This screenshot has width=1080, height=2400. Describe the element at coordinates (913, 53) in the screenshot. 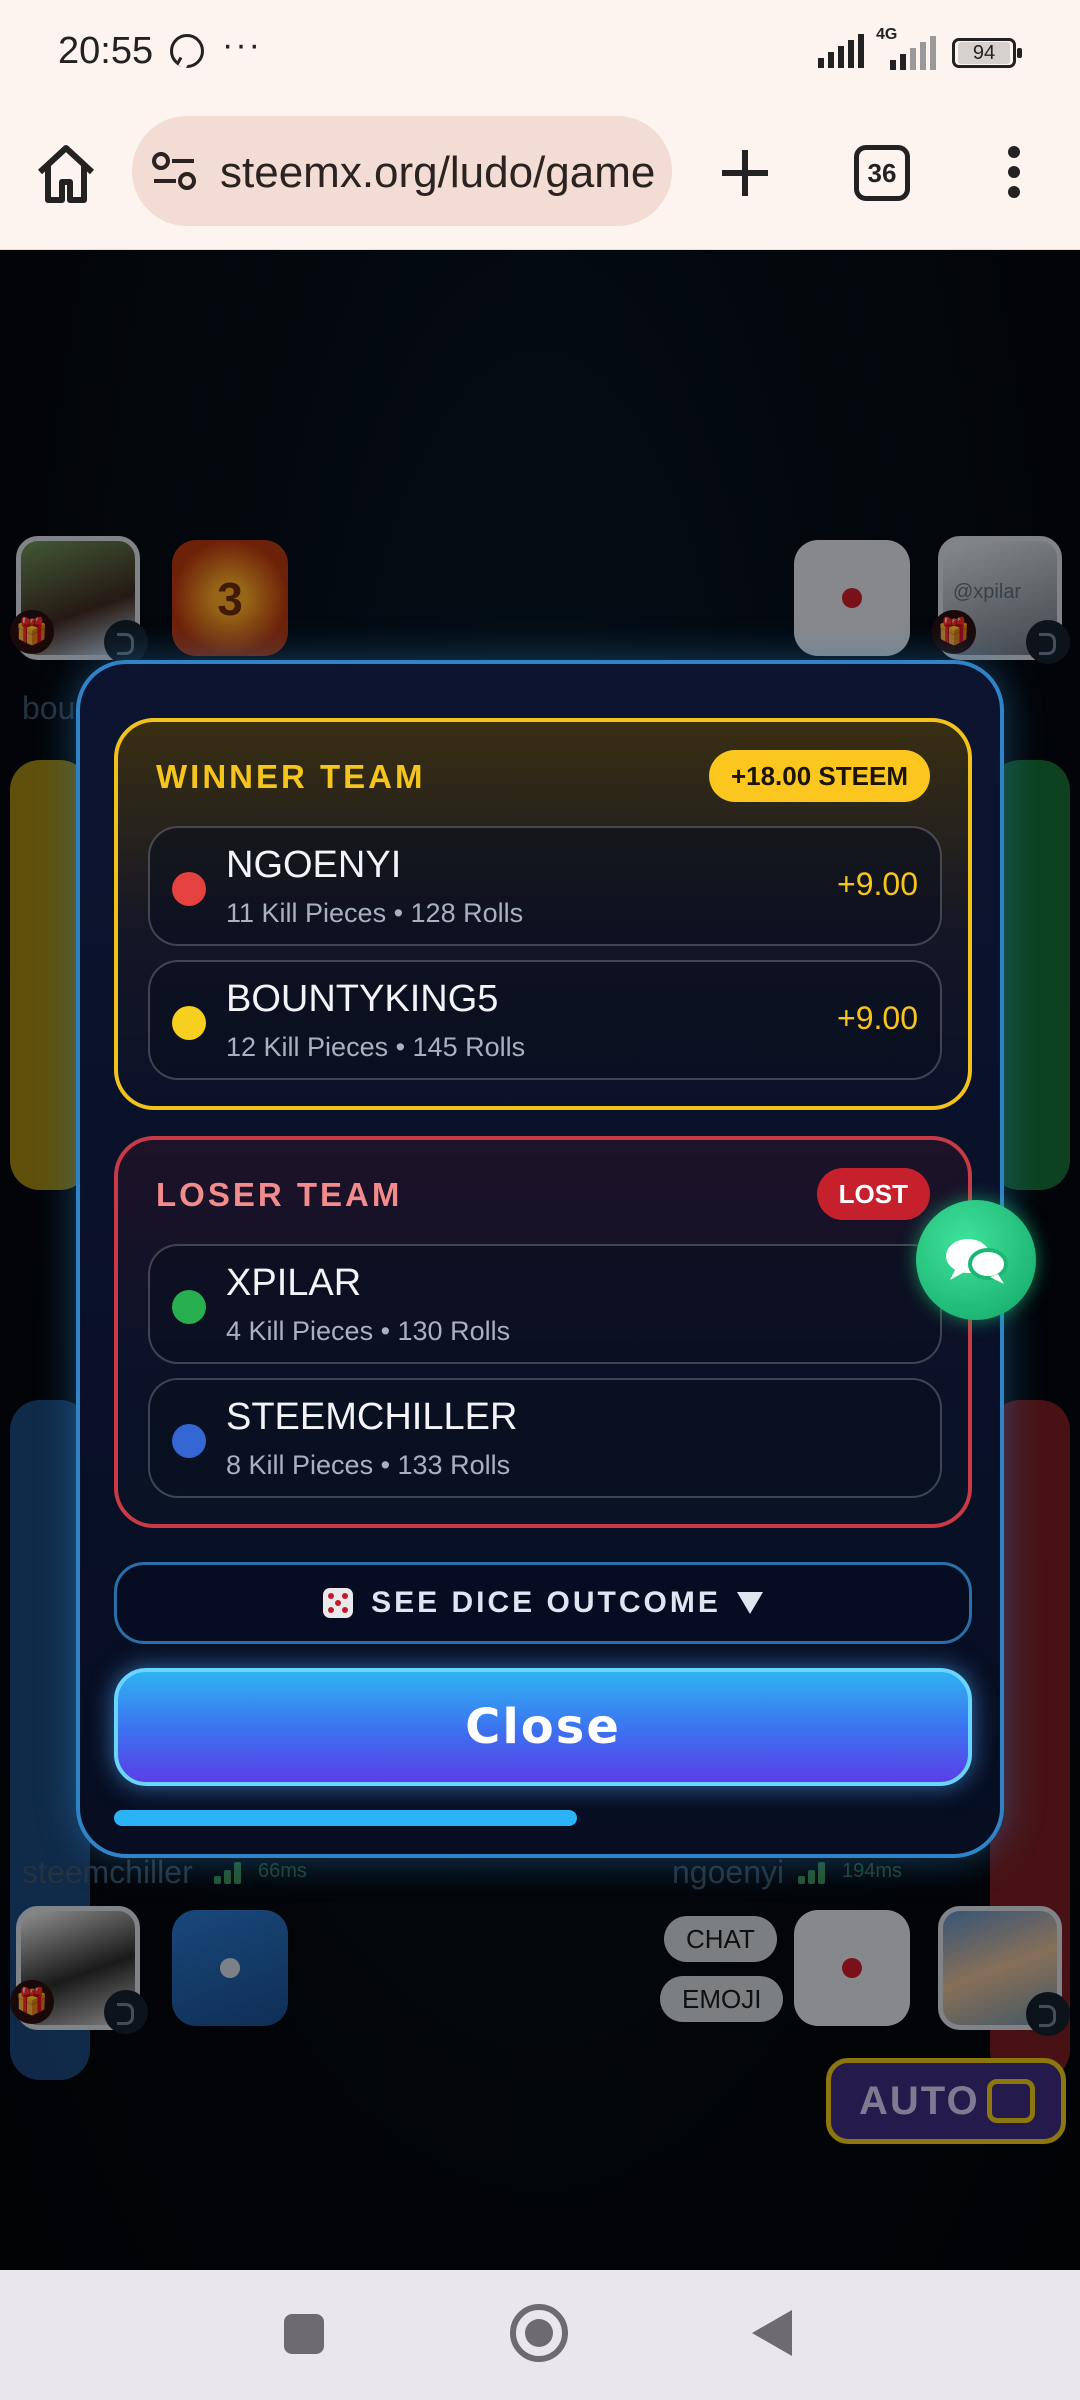

I see `signal-icon-secondary` at that location.